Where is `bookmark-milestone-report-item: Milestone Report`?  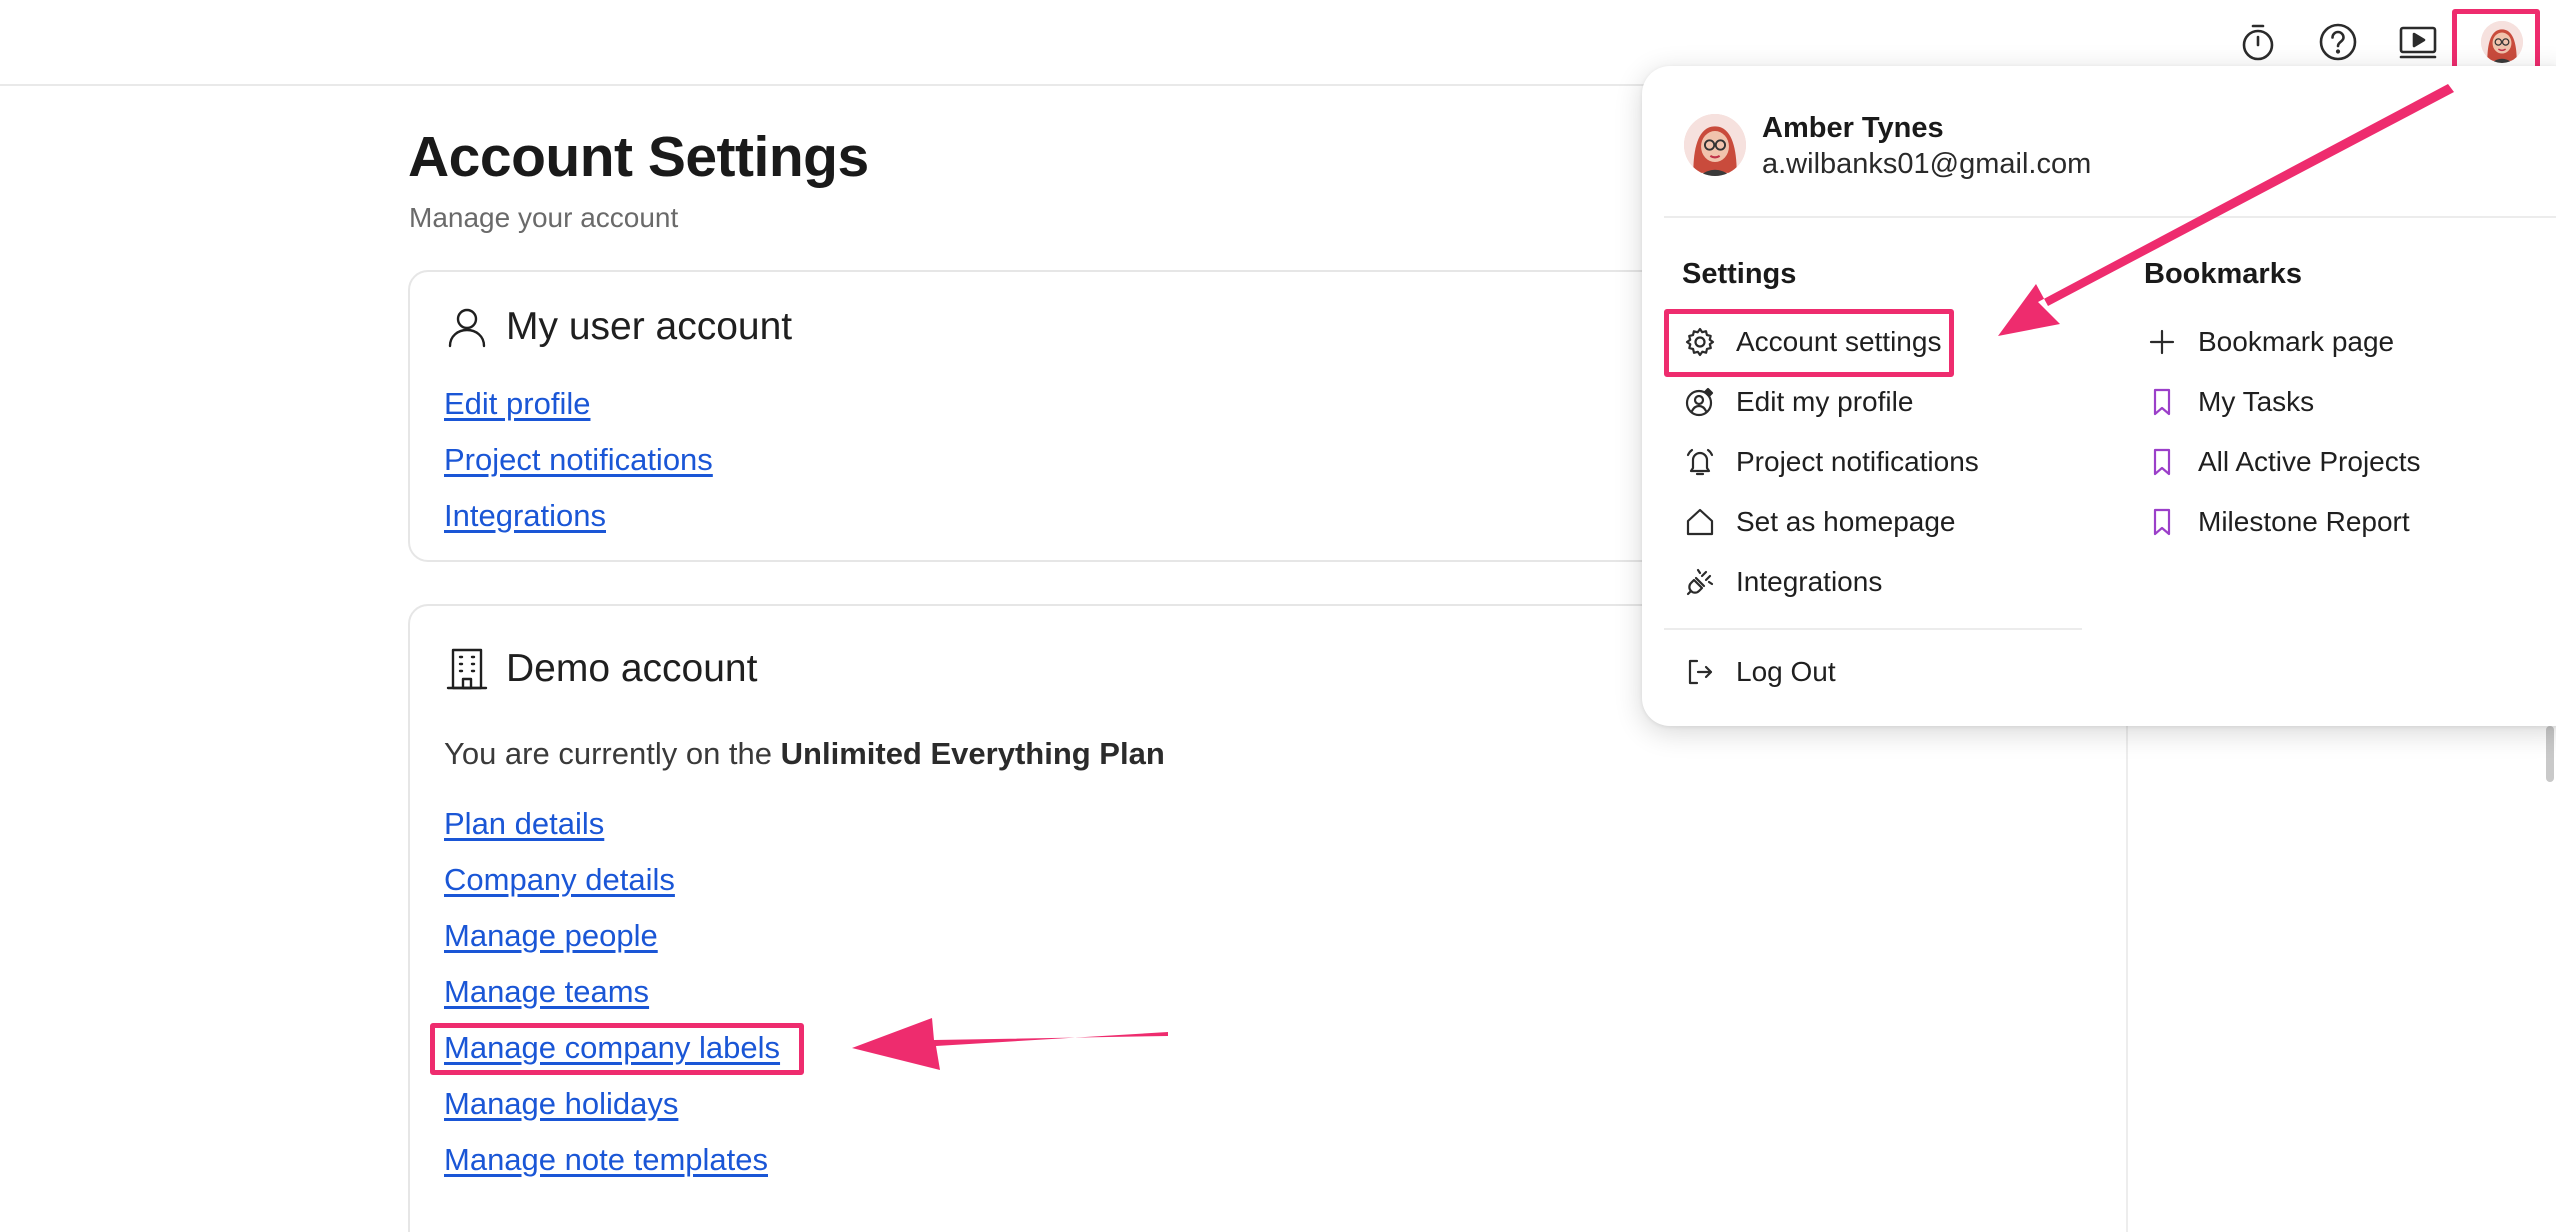 bookmark-milestone-report-item: Milestone Report is located at coordinates (2278, 522).